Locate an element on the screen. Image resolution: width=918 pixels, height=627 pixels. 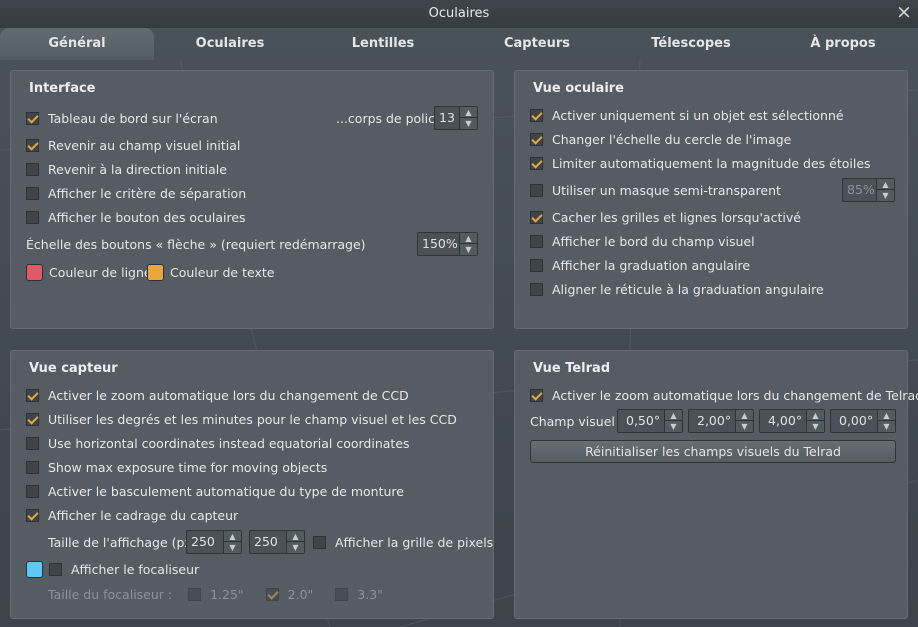
tab-general: Général is located at coordinates (77, 44).